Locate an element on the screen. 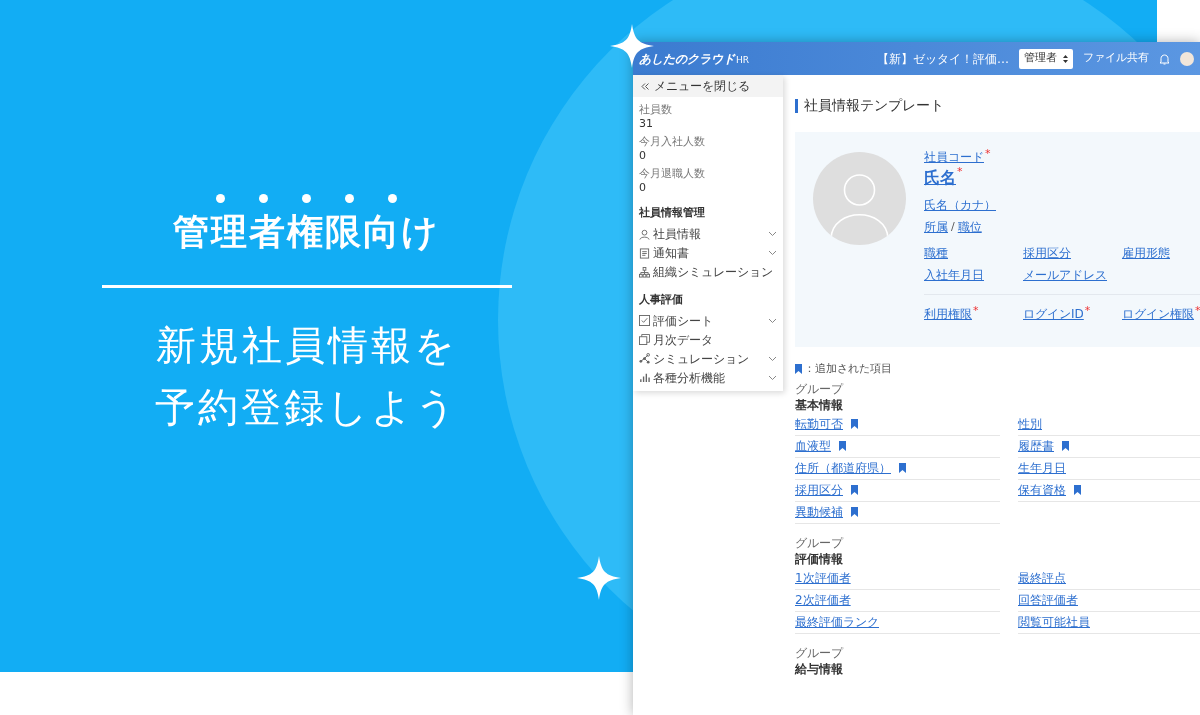 Image resolution: width=1200 pixels, height=715 pixels. section-title: 社員情報管理 is located at coordinates (672, 213).